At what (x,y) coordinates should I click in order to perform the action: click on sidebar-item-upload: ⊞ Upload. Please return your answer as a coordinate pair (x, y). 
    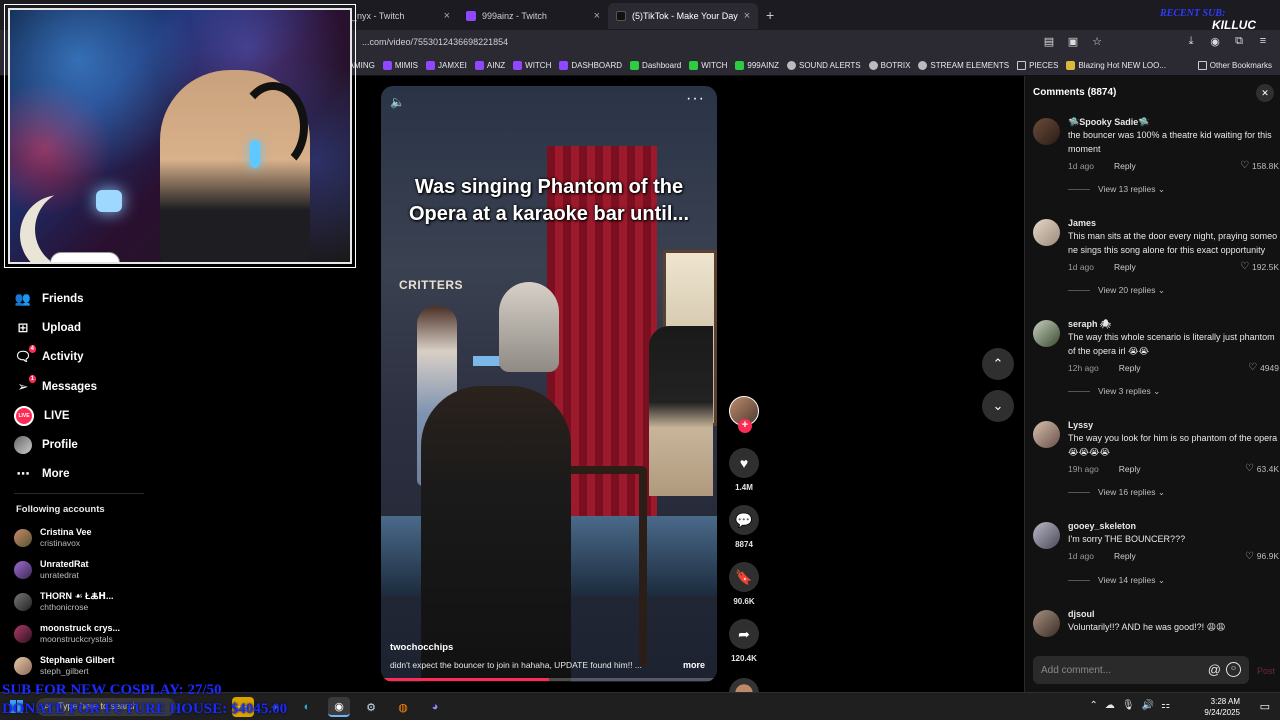
    Looking at the image, I should click on (84, 327).